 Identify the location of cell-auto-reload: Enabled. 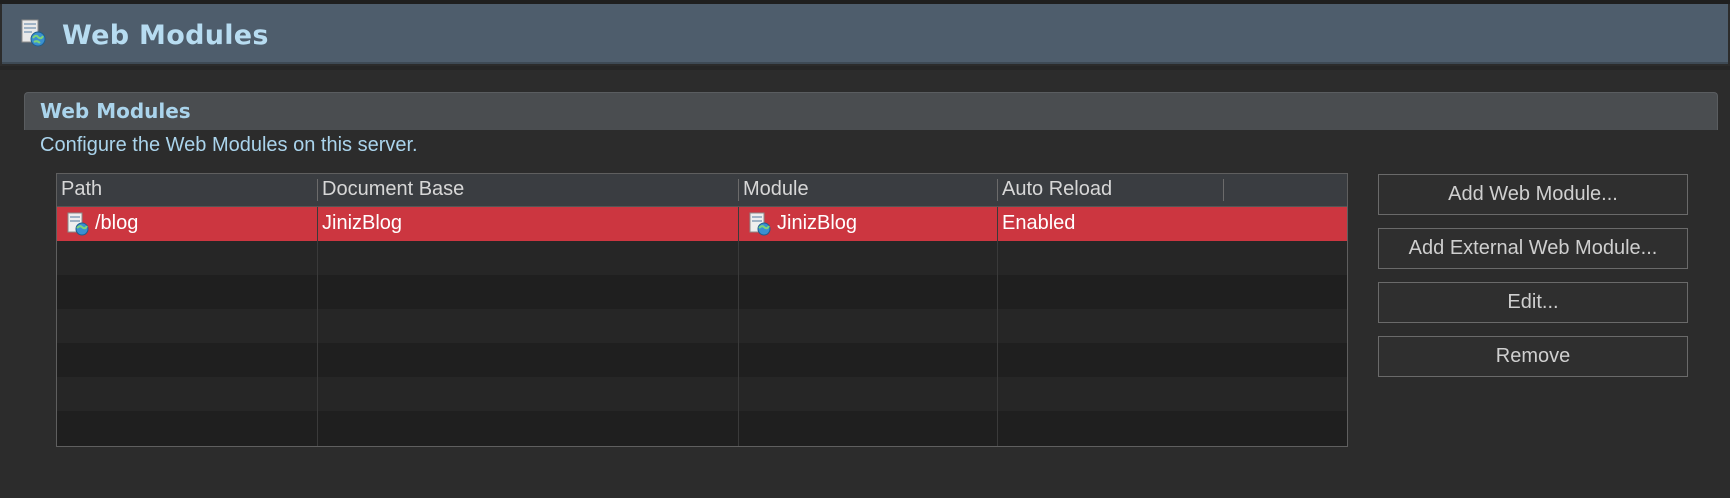
(1039, 223).